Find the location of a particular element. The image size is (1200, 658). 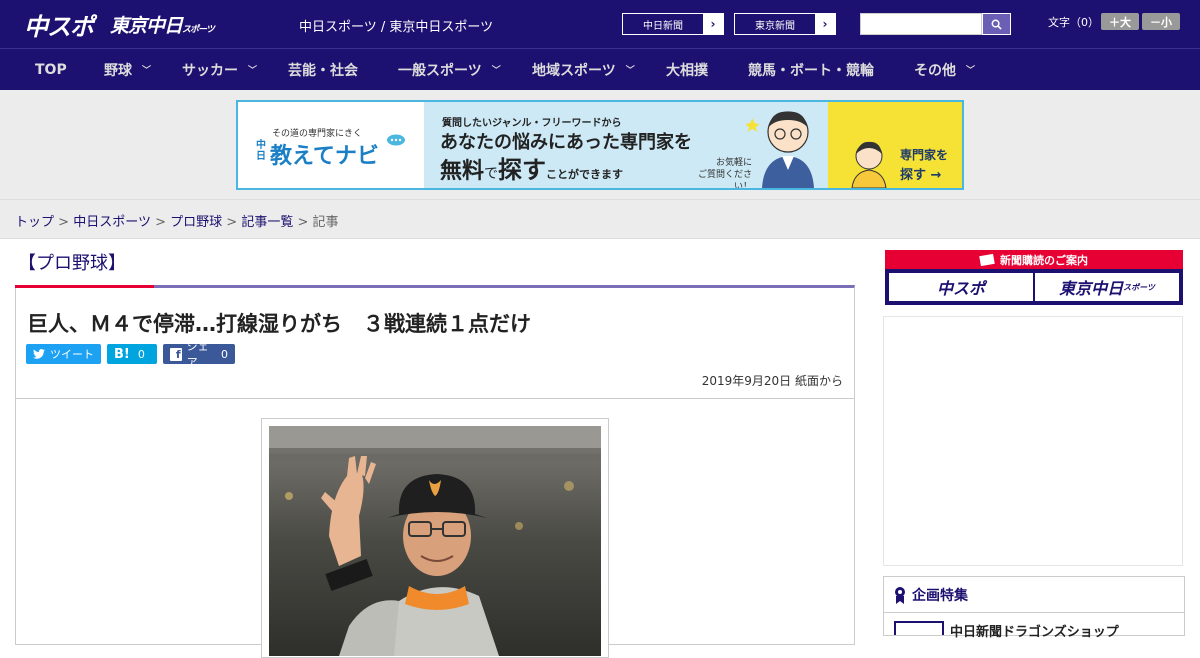

search-button is located at coordinates (996, 24).